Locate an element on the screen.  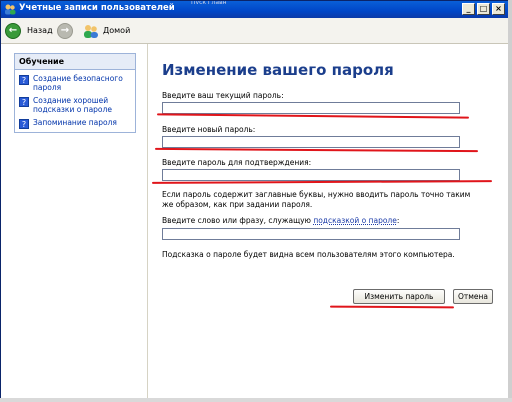
cancel-button: Отмена is located at coordinates (473, 296).